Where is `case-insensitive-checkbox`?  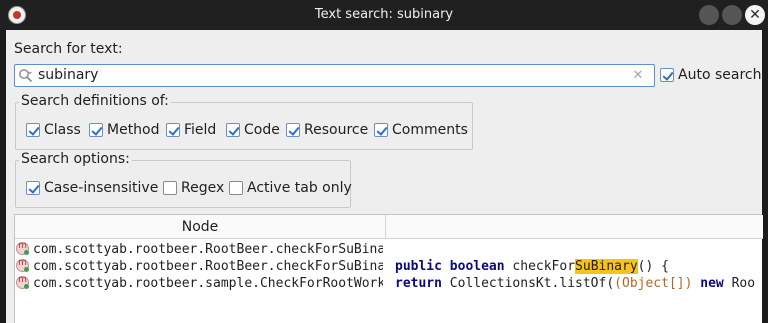
case-insensitive-checkbox is located at coordinates (33, 188).